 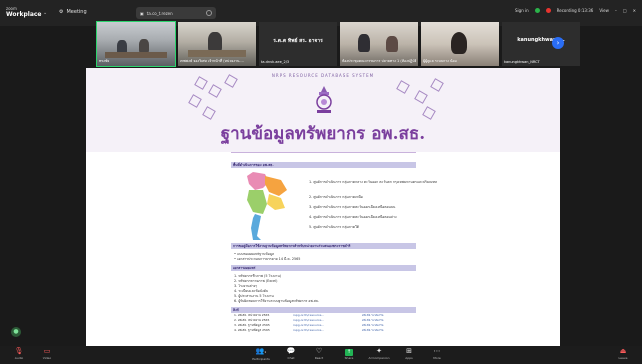 What do you see at coordinates (261, 355) in the screenshot?
I see `participants-button: 👥1 Participants` at bounding box center [261, 355].